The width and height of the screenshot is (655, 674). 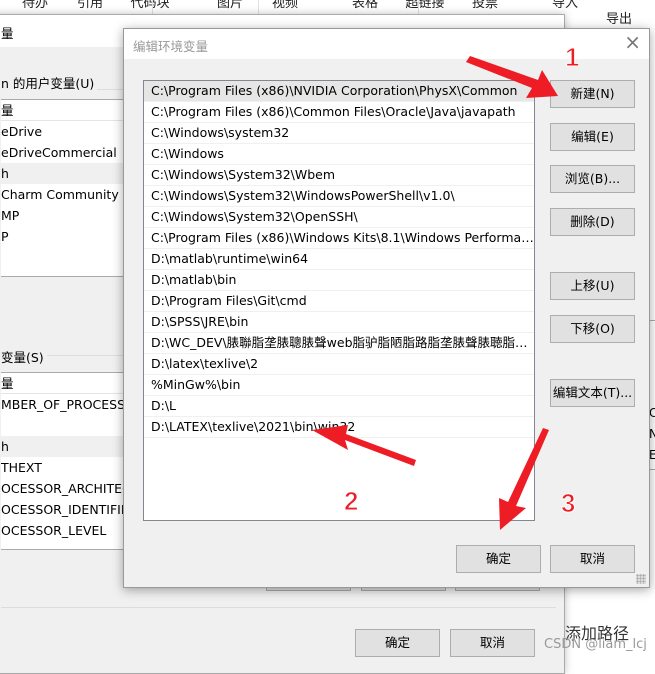 What do you see at coordinates (351, 501) in the screenshot?
I see `annotation-number-2: 2` at bounding box center [351, 501].